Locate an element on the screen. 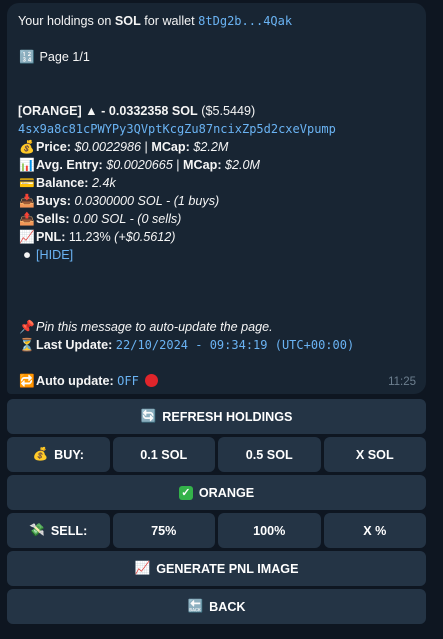  price-line: 💰Price: $0.0022986 | MCap: $2.2M is located at coordinates (216, 147).